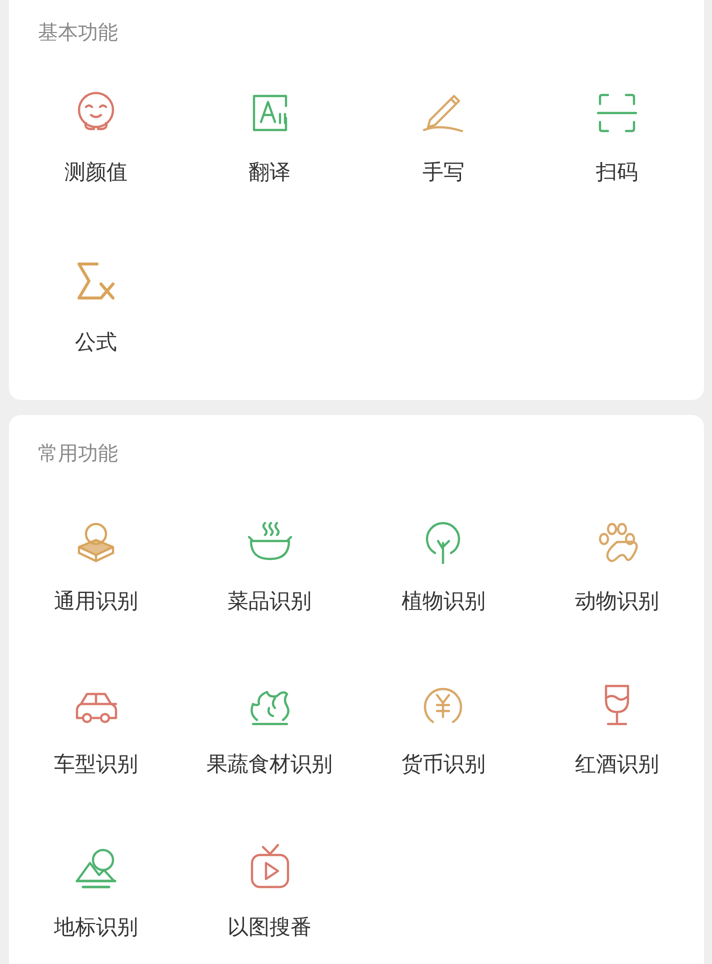 The height and width of the screenshot is (964, 712). Describe the element at coordinates (78, 32) in the screenshot. I see `section-title: 基本功能` at that location.